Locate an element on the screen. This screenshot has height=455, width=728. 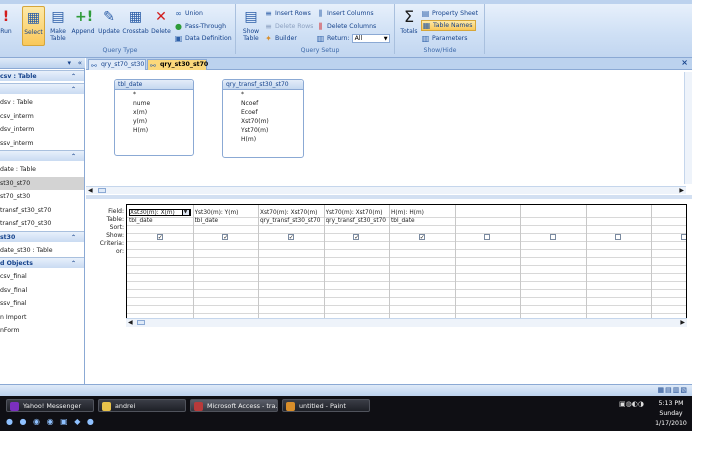
table-field: nume is located at coordinates (154, 103).